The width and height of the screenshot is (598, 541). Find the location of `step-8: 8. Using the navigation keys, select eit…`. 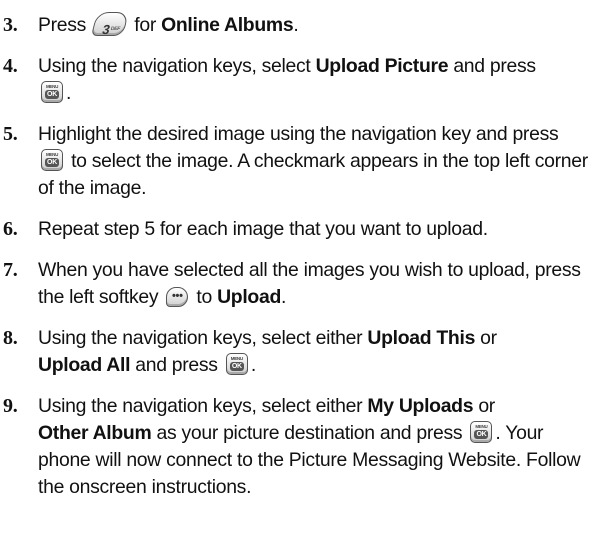

step-8: 8. Using the navigation keys, select eit… is located at coordinates (295, 352).